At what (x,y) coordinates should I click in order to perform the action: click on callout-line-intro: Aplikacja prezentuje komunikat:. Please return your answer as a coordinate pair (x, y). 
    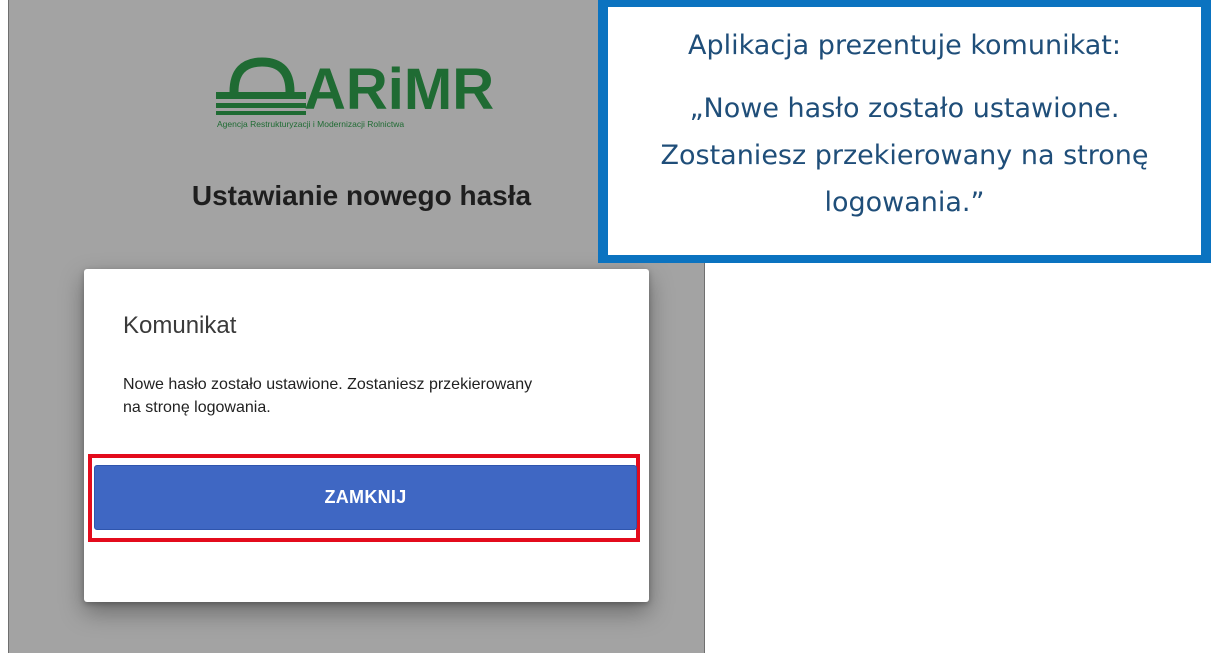
    Looking at the image, I should click on (904, 45).